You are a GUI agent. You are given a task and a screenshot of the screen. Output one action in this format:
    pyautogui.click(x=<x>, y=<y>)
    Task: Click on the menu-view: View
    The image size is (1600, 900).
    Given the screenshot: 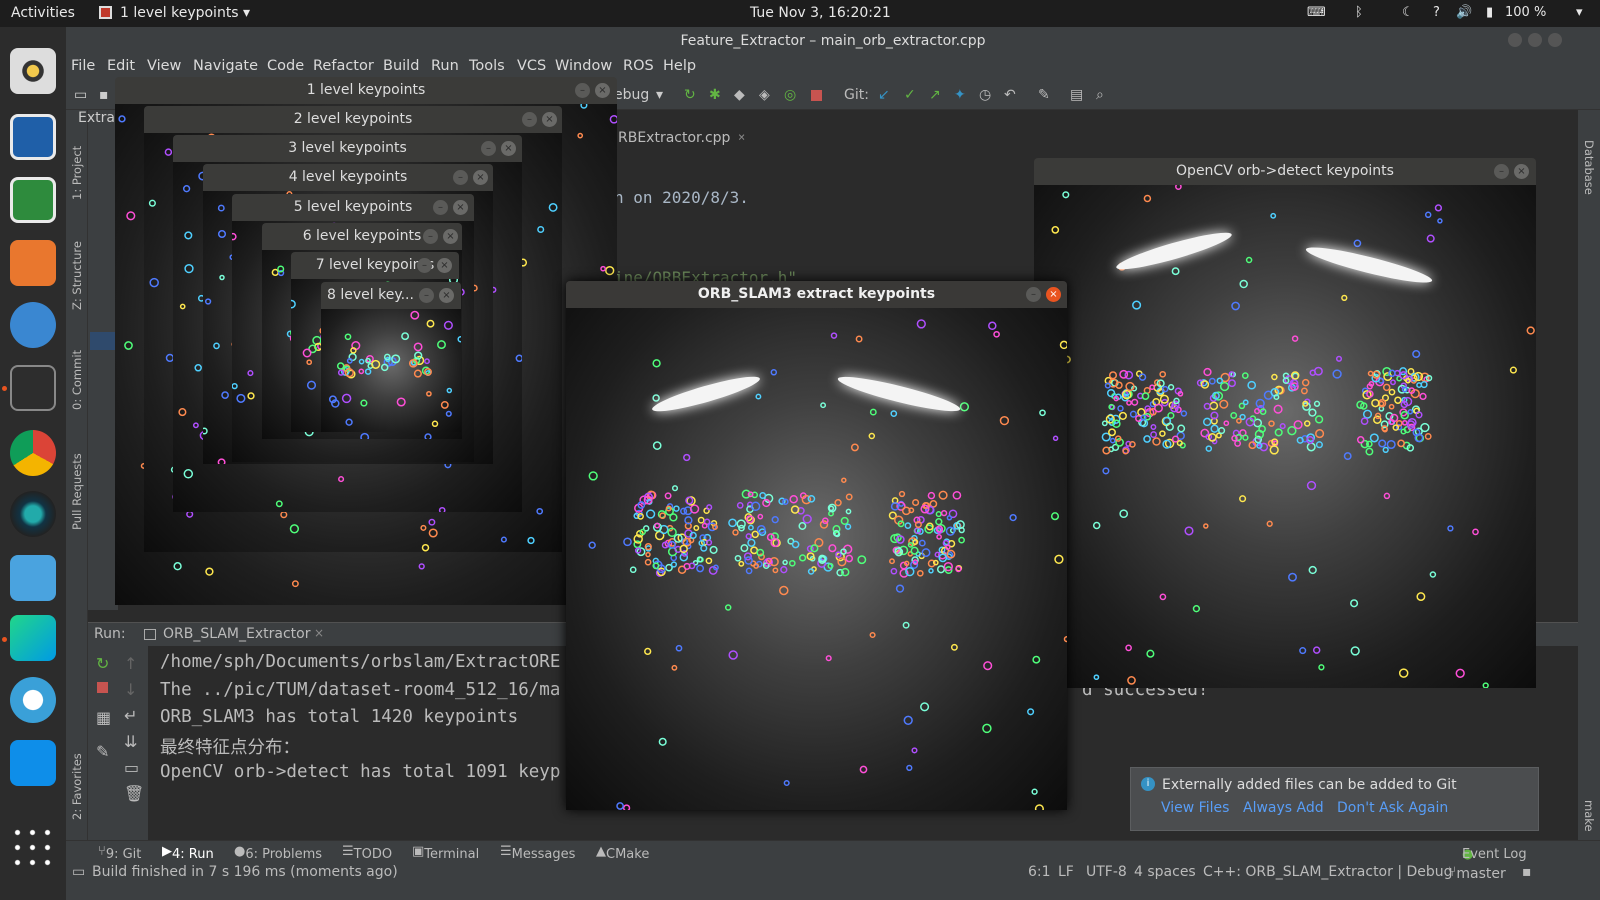 What is the action you would take?
    pyautogui.click(x=164, y=66)
    